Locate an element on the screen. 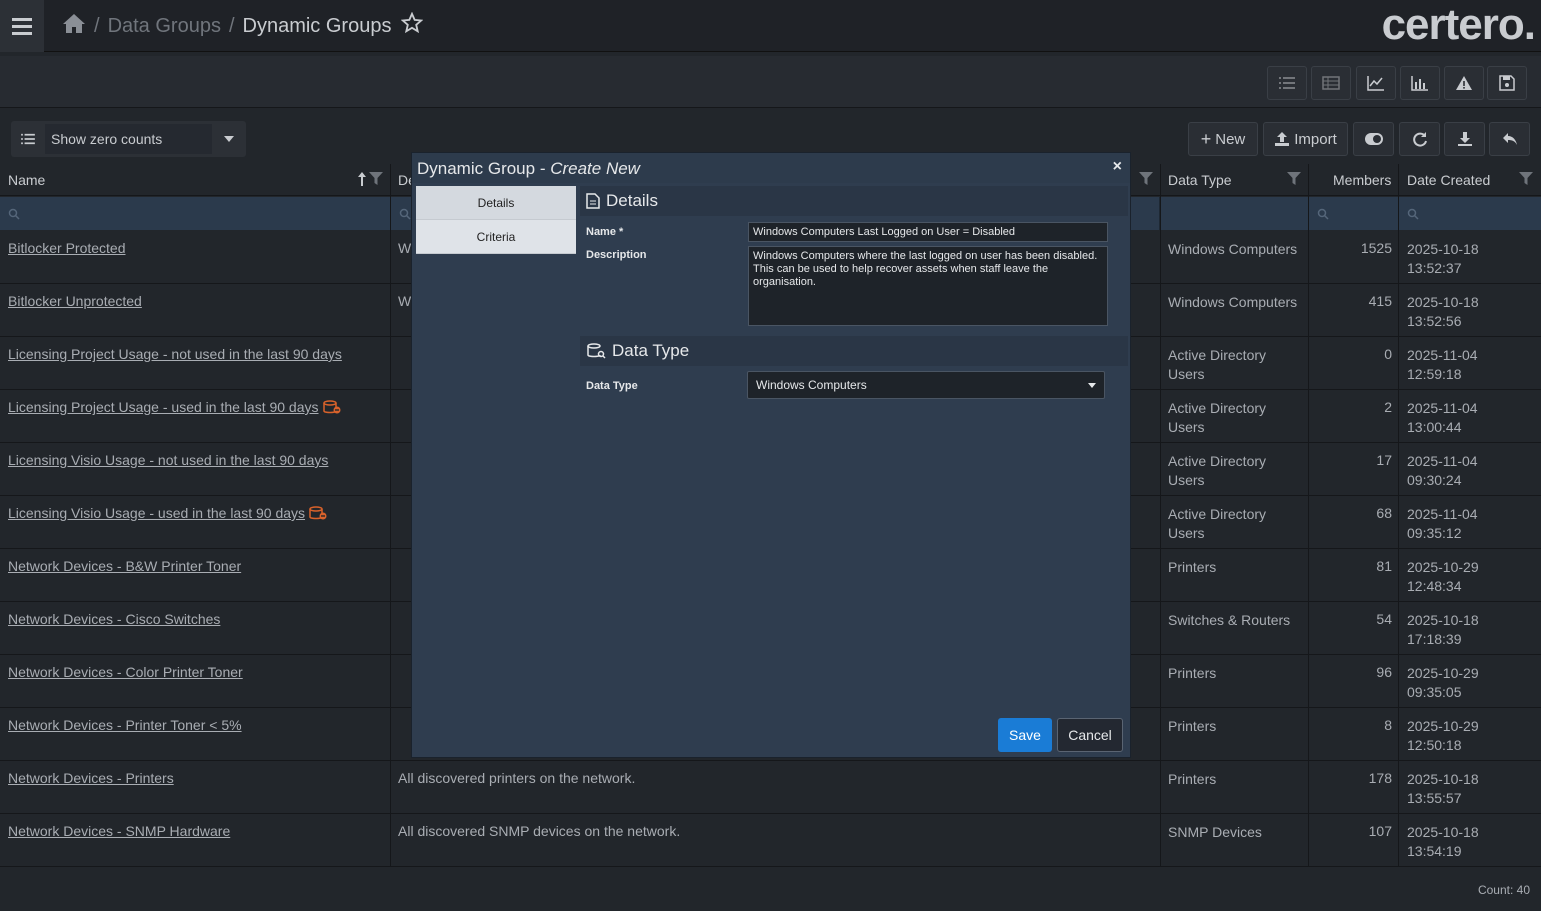 Image resolution: width=1541 pixels, height=911 pixels. table-view-button is located at coordinates (1331, 83).